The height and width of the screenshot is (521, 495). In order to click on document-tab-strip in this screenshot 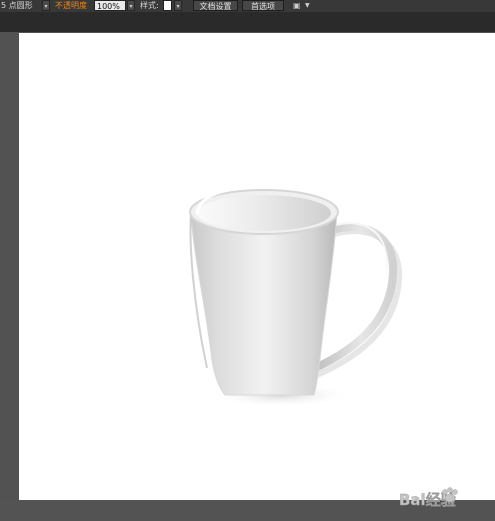, I will do `click(247, 22)`.